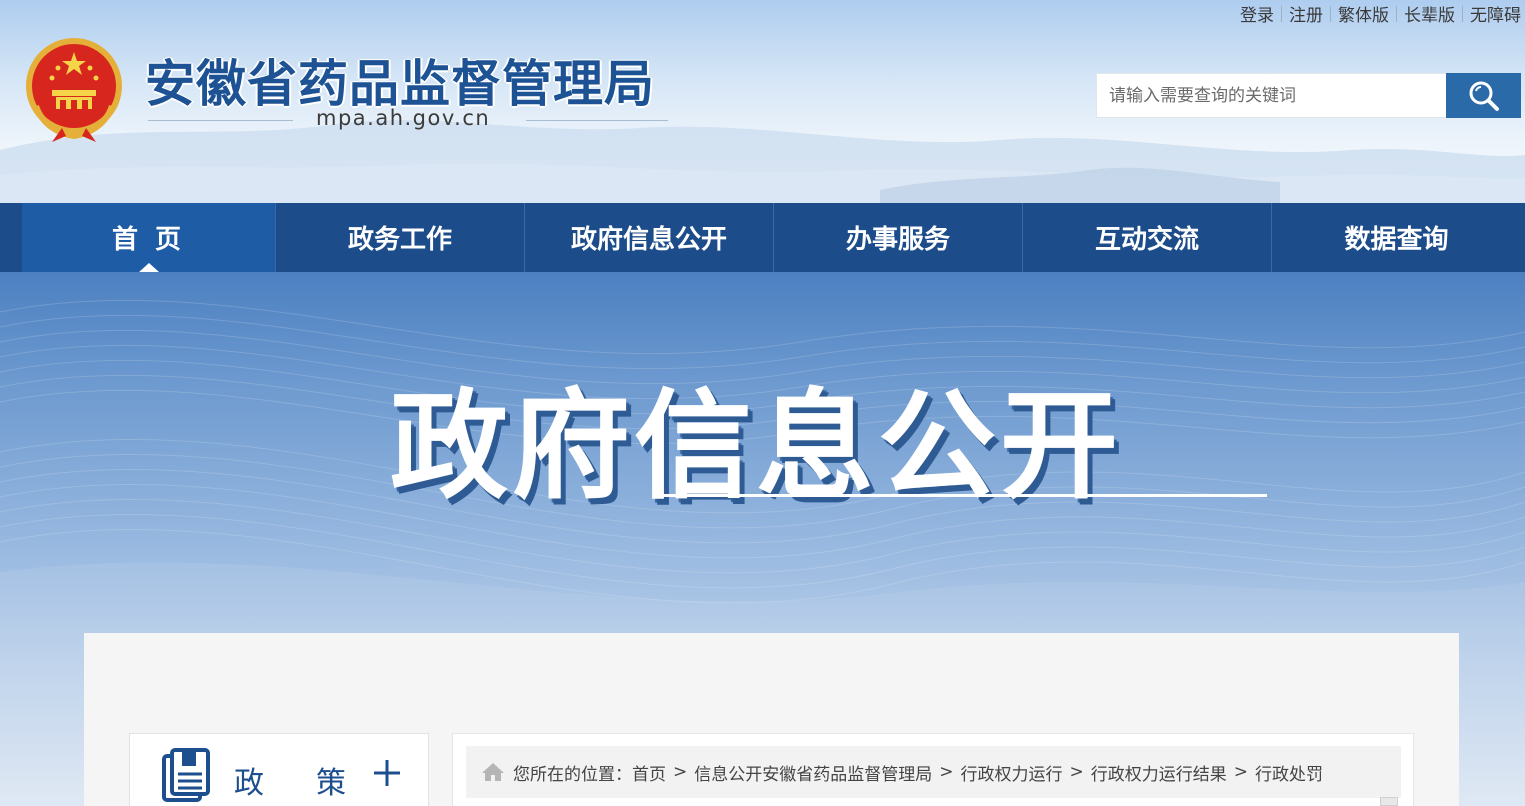  Describe the element at coordinates (1389, 801) in the screenshot. I see `scrollbar-handle` at that location.